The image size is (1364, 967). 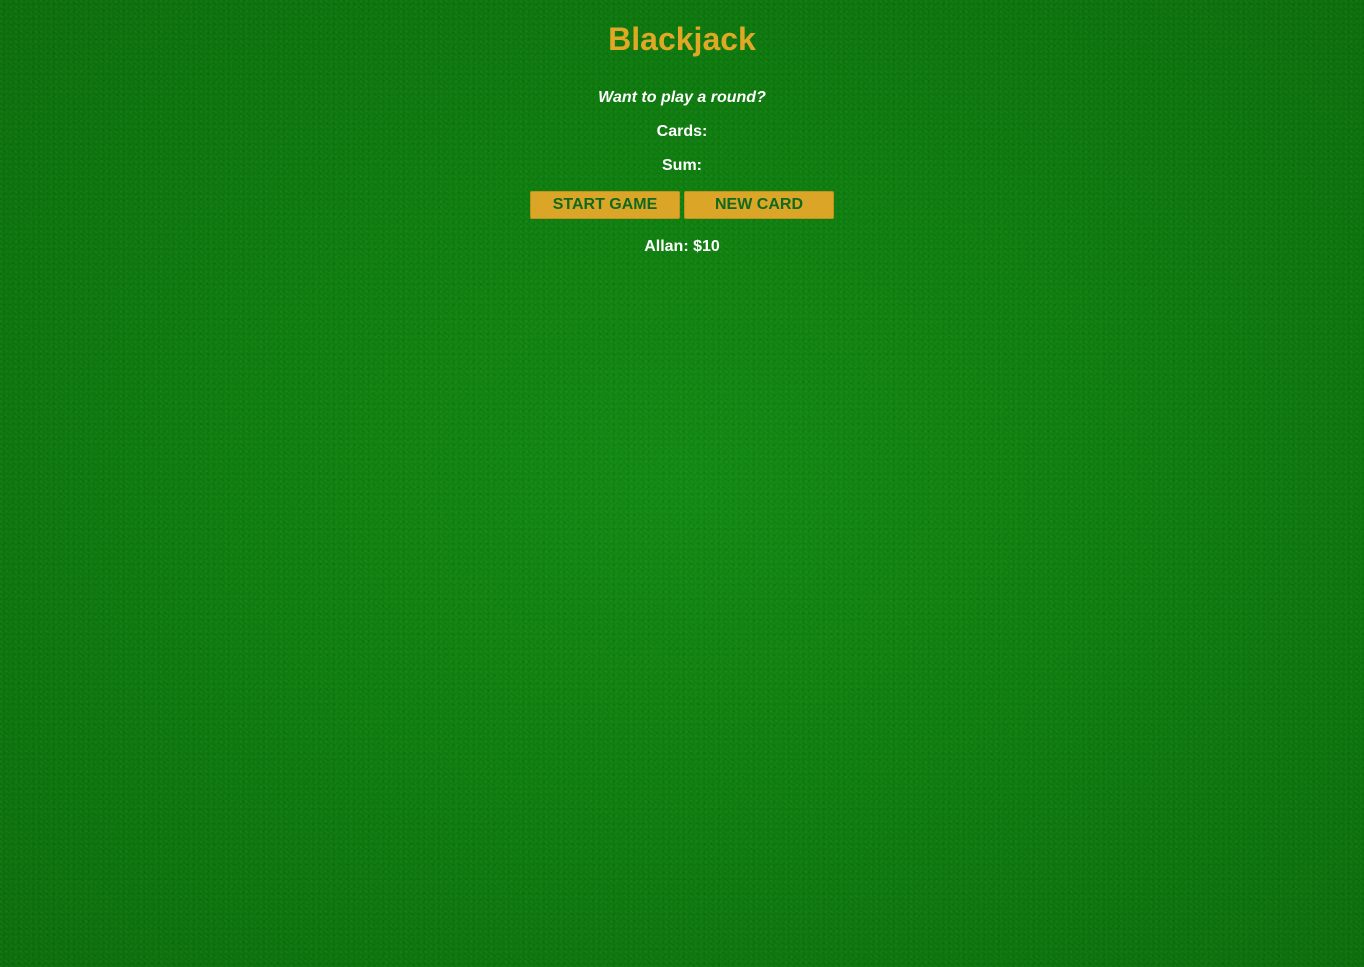 I want to click on sum-label: Sum:, so click(x=682, y=165).